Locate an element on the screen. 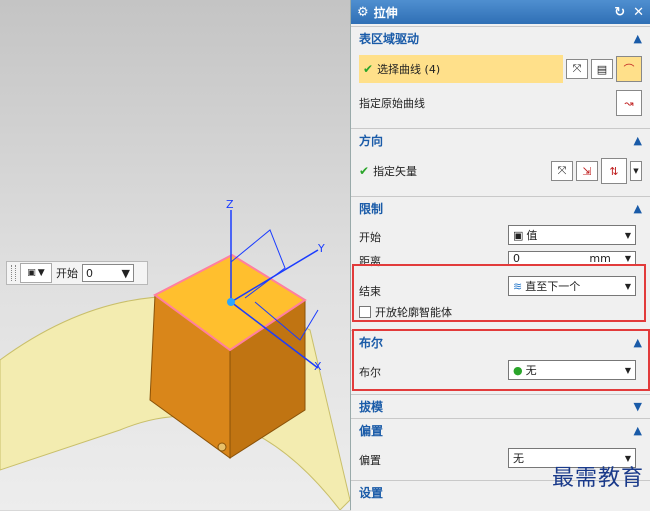 This screenshot has width=650, height=511. section-header-surface-drive: 表区域驱动 ▲ is located at coordinates (500, 38).